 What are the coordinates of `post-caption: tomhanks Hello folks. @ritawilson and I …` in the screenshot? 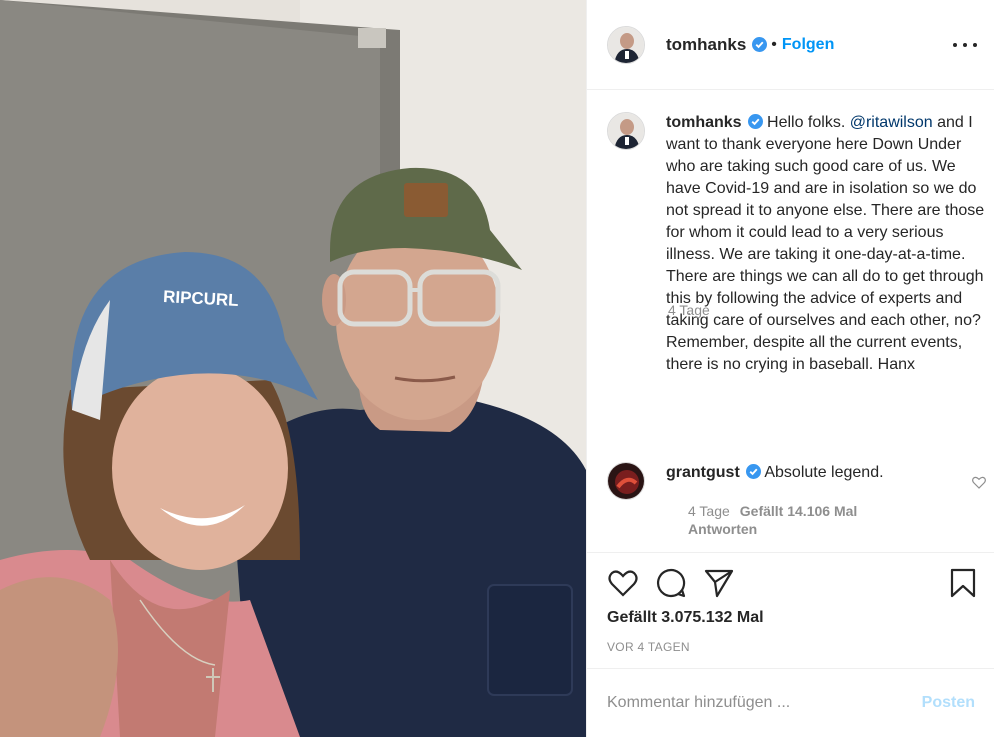 It's located at (797, 244).